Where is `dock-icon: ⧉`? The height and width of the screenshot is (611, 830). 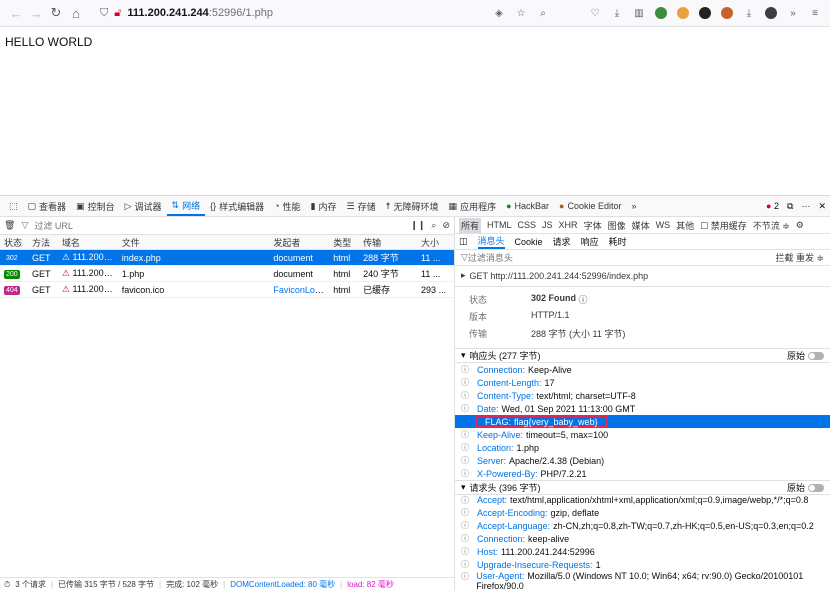
dock-icon: ⧉ is located at coordinates (790, 206).